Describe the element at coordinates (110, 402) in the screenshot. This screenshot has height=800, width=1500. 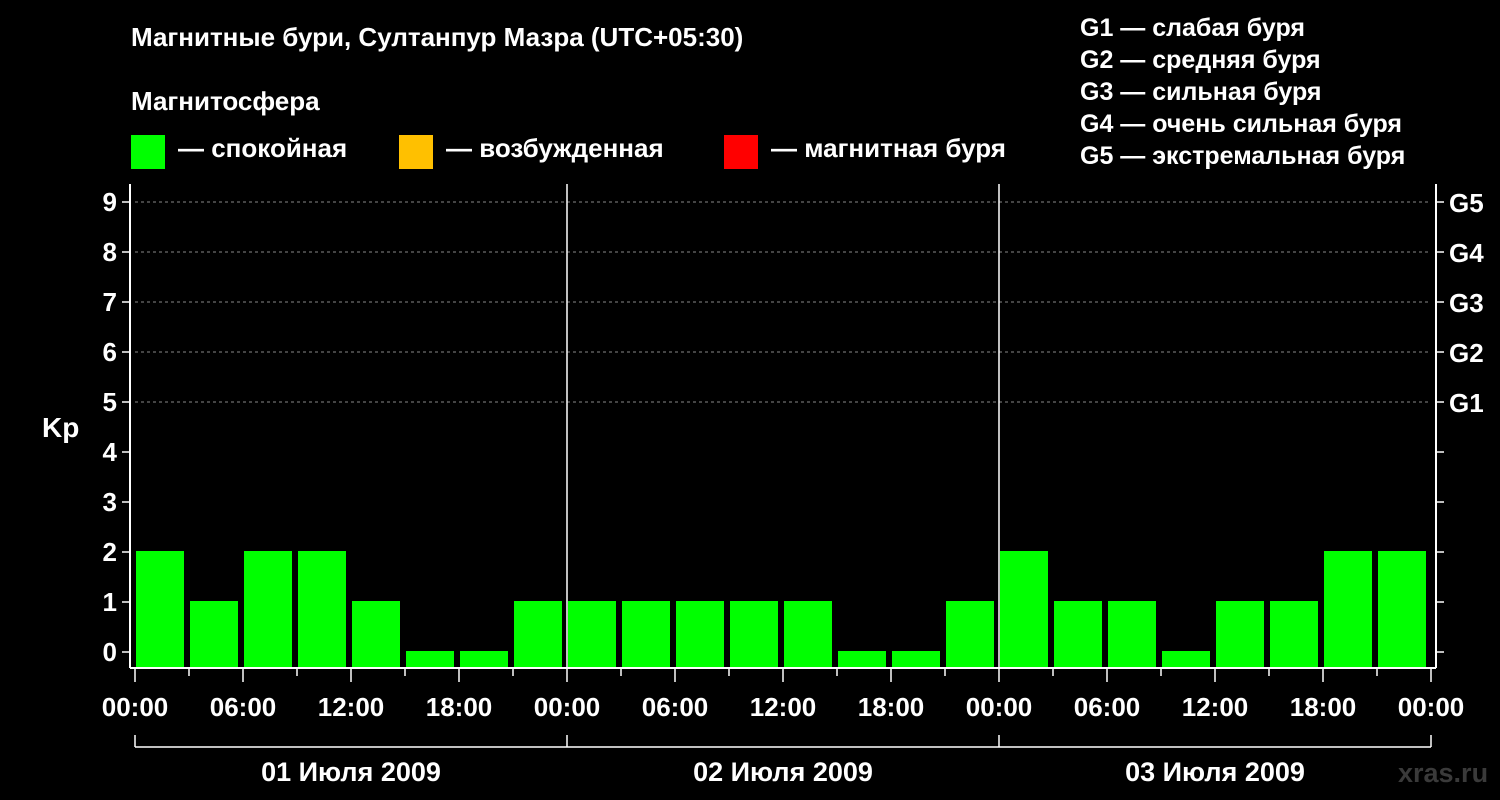
I see `y-tick-label: 5` at that location.